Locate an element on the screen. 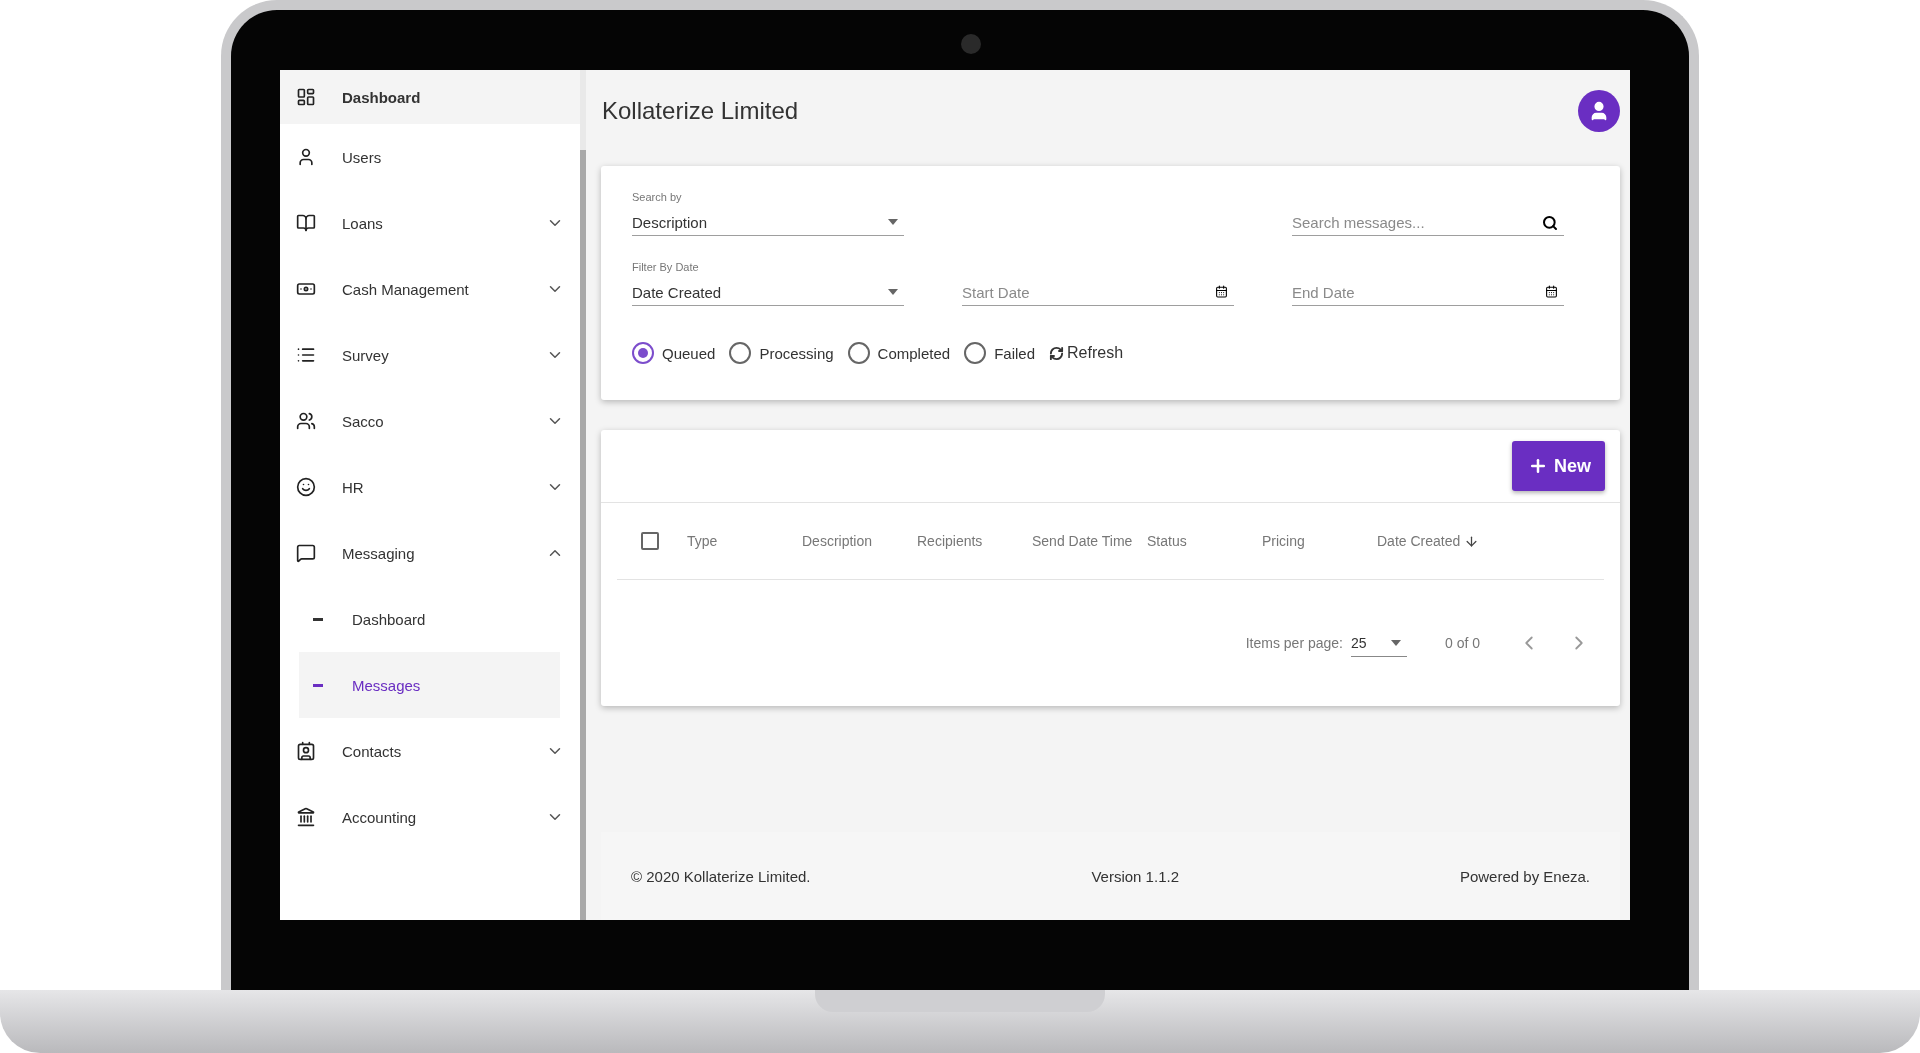 This screenshot has width=1920, height=1053. radio-label: Processing is located at coordinates (796, 353).